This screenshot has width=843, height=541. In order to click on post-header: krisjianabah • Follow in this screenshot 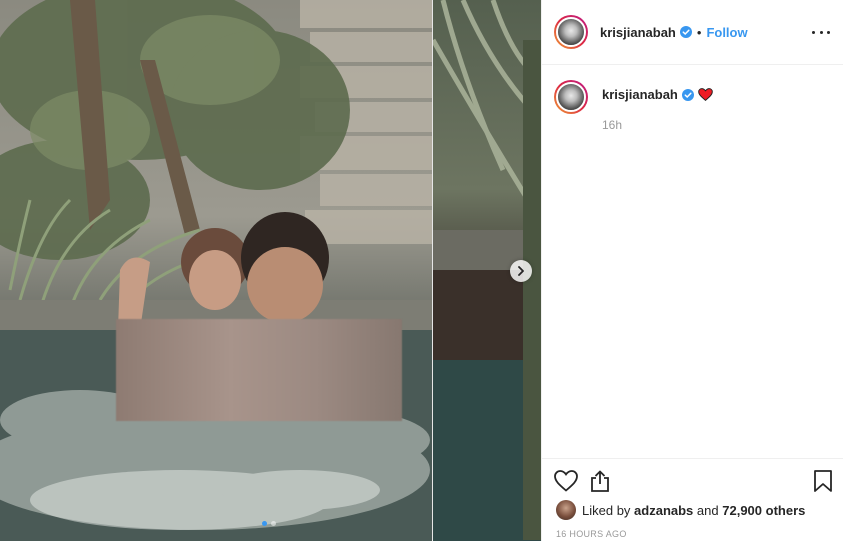, I will do `click(692, 32)`.